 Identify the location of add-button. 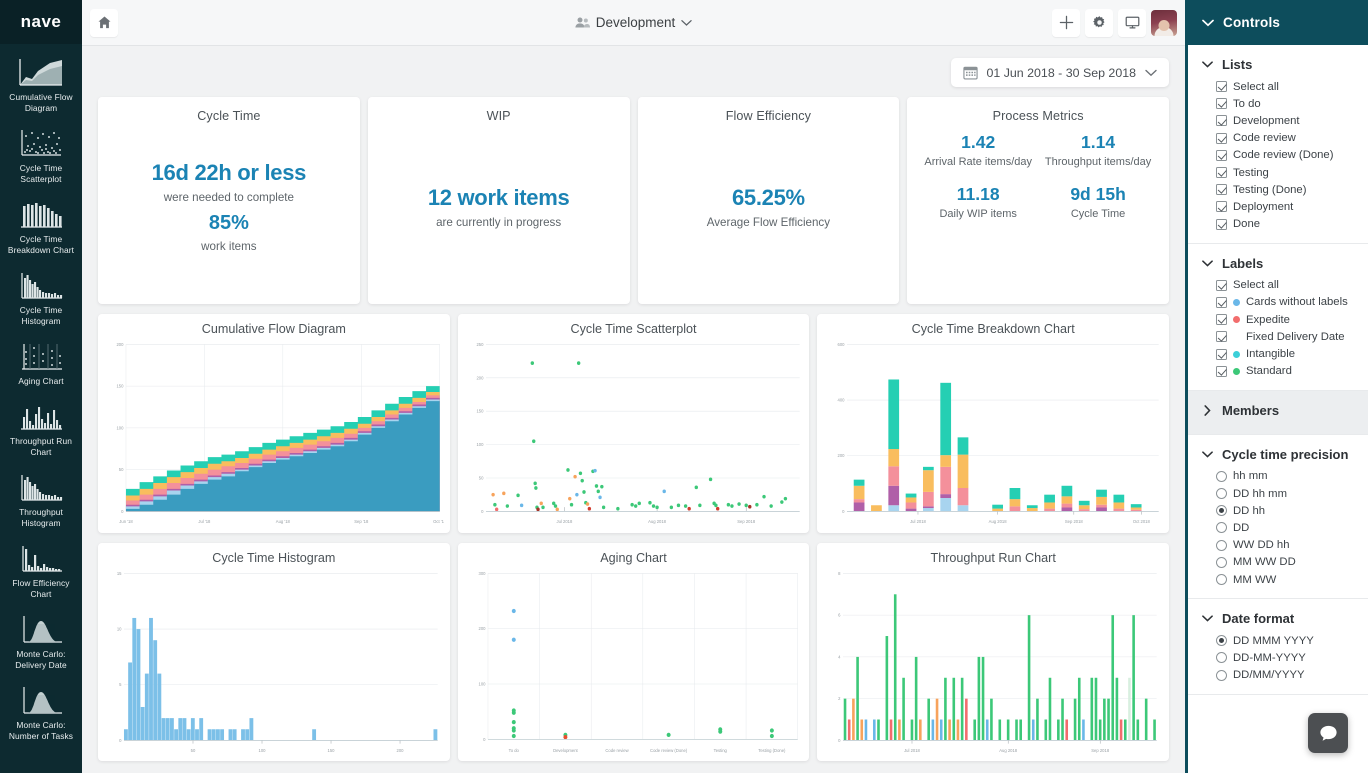
(1066, 22).